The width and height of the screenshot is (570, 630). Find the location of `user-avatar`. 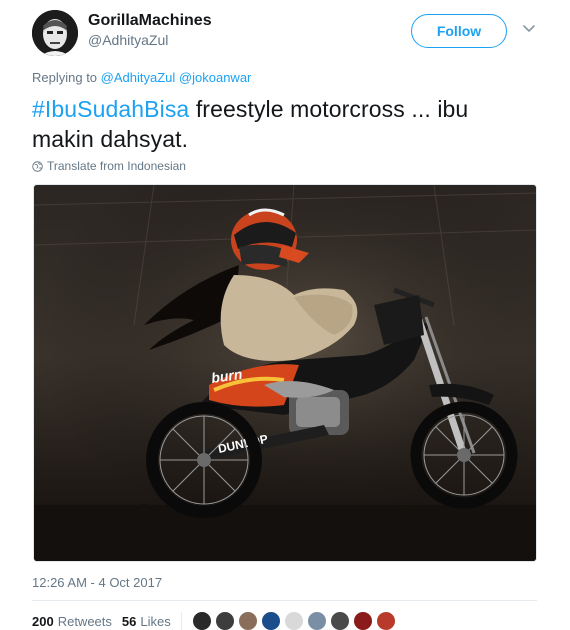

user-avatar is located at coordinates (55, 33).